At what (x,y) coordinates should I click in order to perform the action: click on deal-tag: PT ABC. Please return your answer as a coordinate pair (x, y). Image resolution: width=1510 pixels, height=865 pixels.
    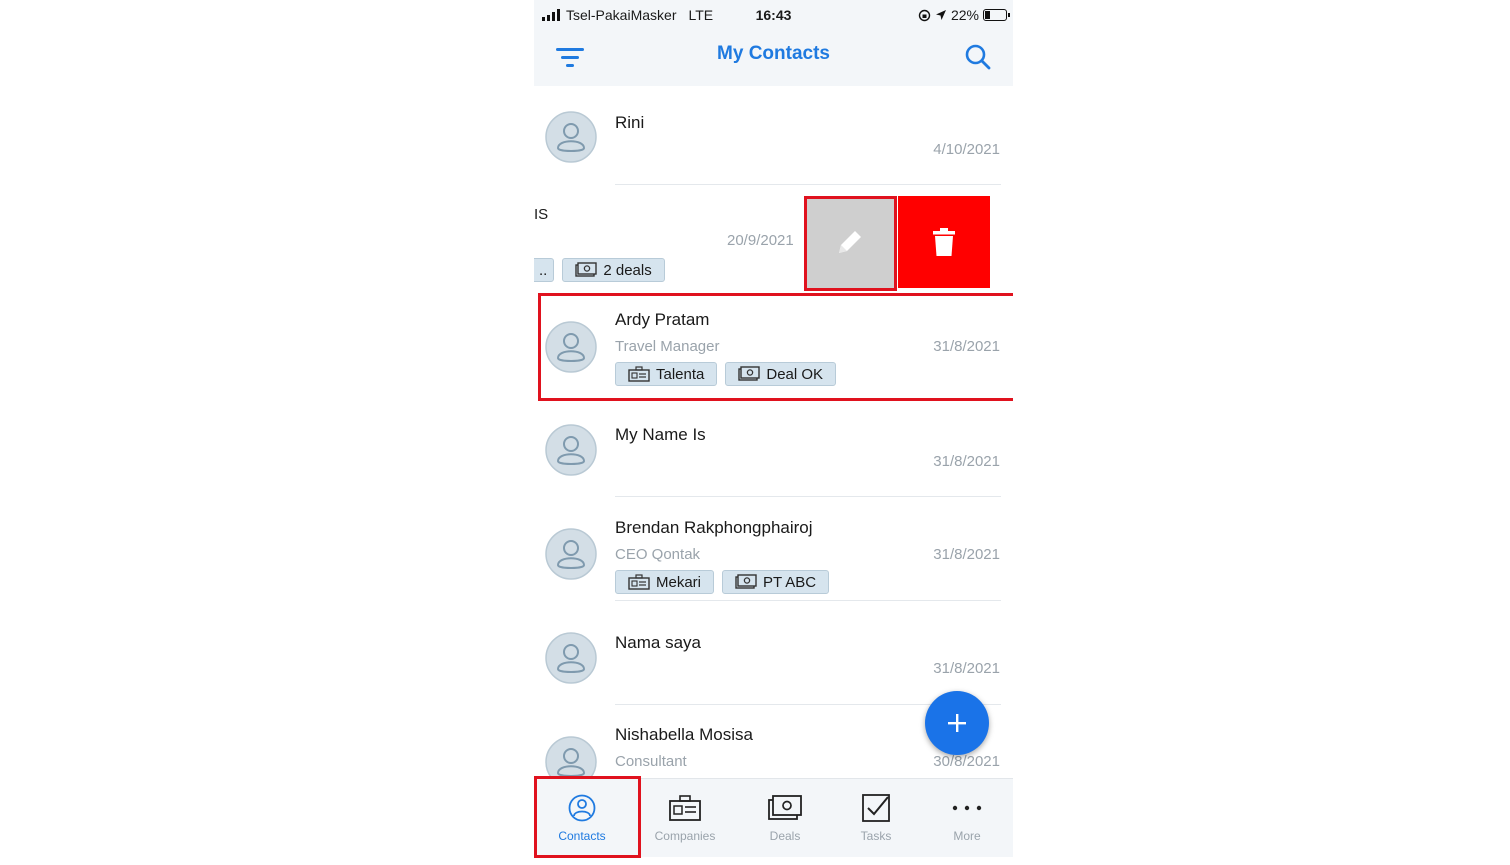
    Looking at the image, I should click on (776, 582).